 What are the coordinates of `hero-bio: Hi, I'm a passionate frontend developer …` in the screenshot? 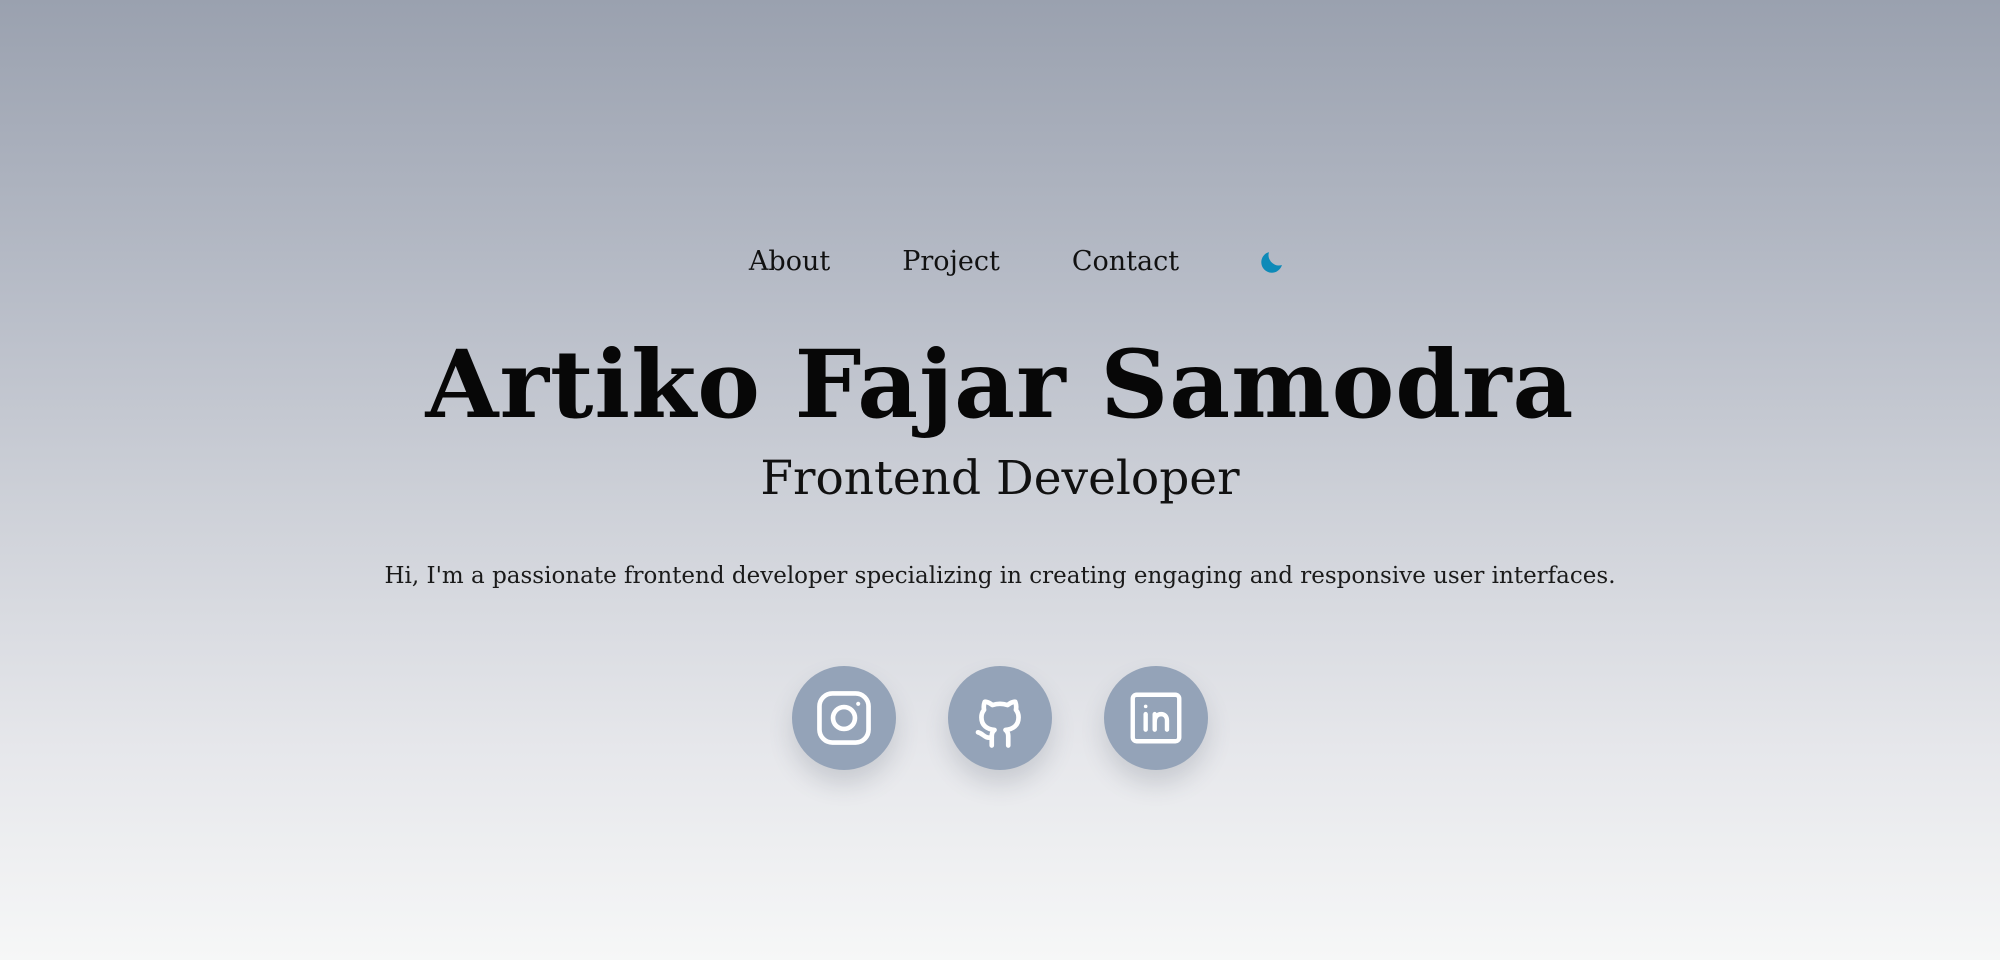 It's located at (1000, 576).